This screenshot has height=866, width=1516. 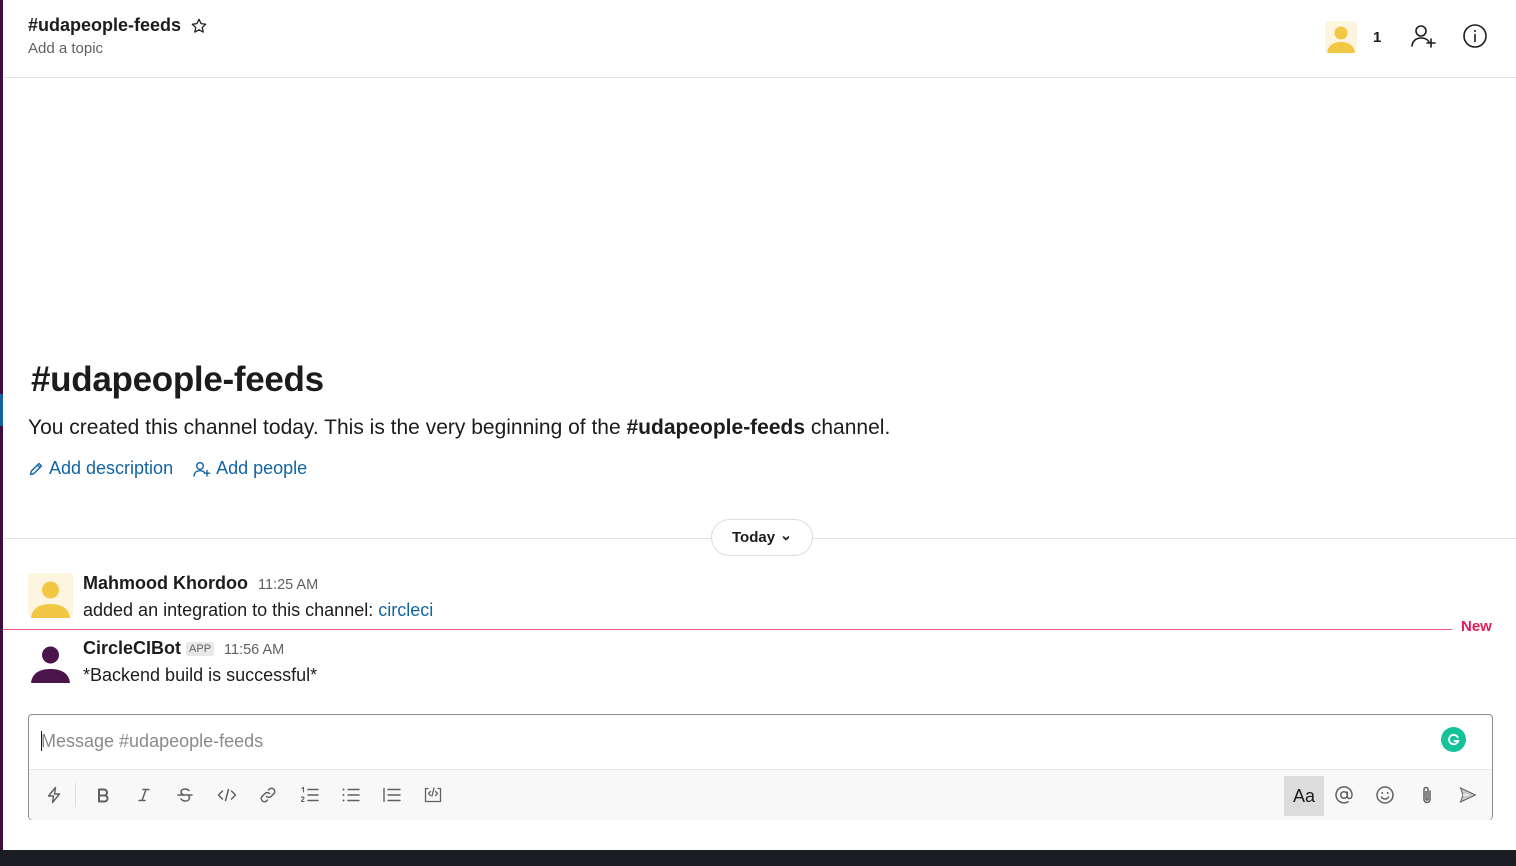 I want to click on add-people-link: Add people, so click(x=250, y=468).